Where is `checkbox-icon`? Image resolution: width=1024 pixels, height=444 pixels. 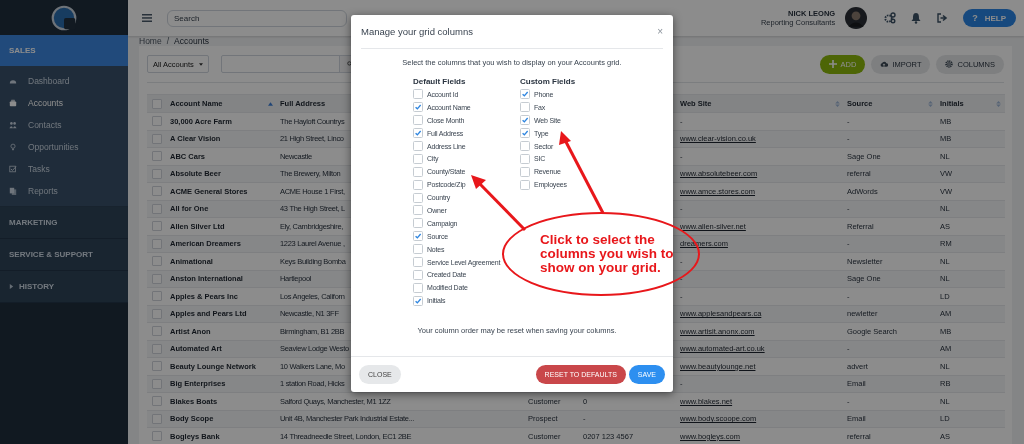
checkbox-icon is located at coordinates (13, 169).